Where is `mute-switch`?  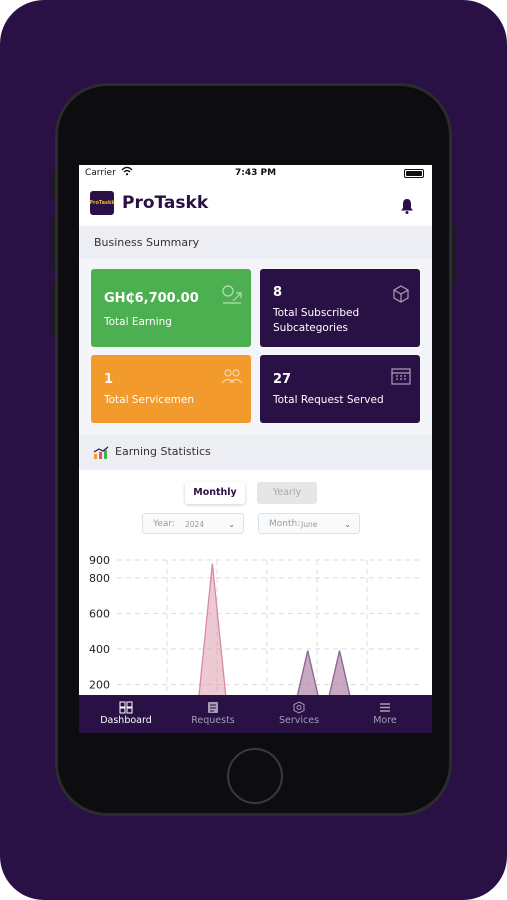 mute-switch is located at coordinates (53, 185).